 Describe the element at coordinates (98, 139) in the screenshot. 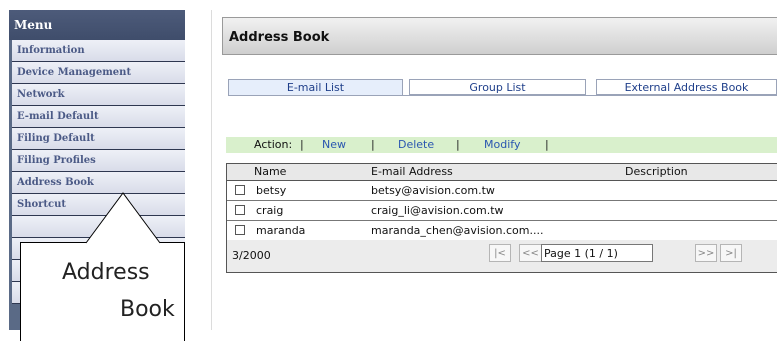

I see `menu-item-filing-default: Filing Default` at that location.